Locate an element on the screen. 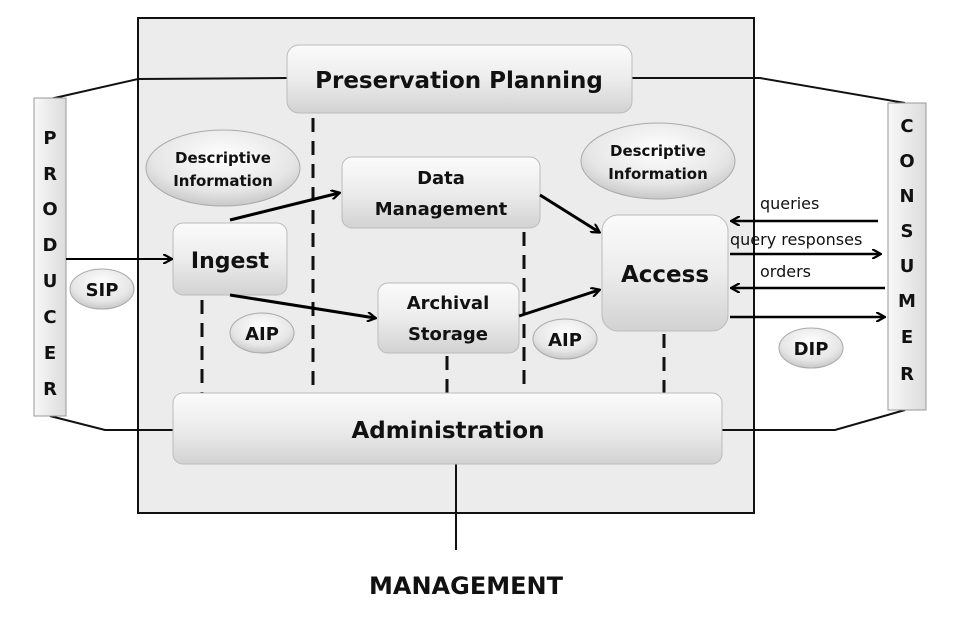 The height and width of the screenshot is (617, 956). producer-letter: O is located at coordinates (49, 209).